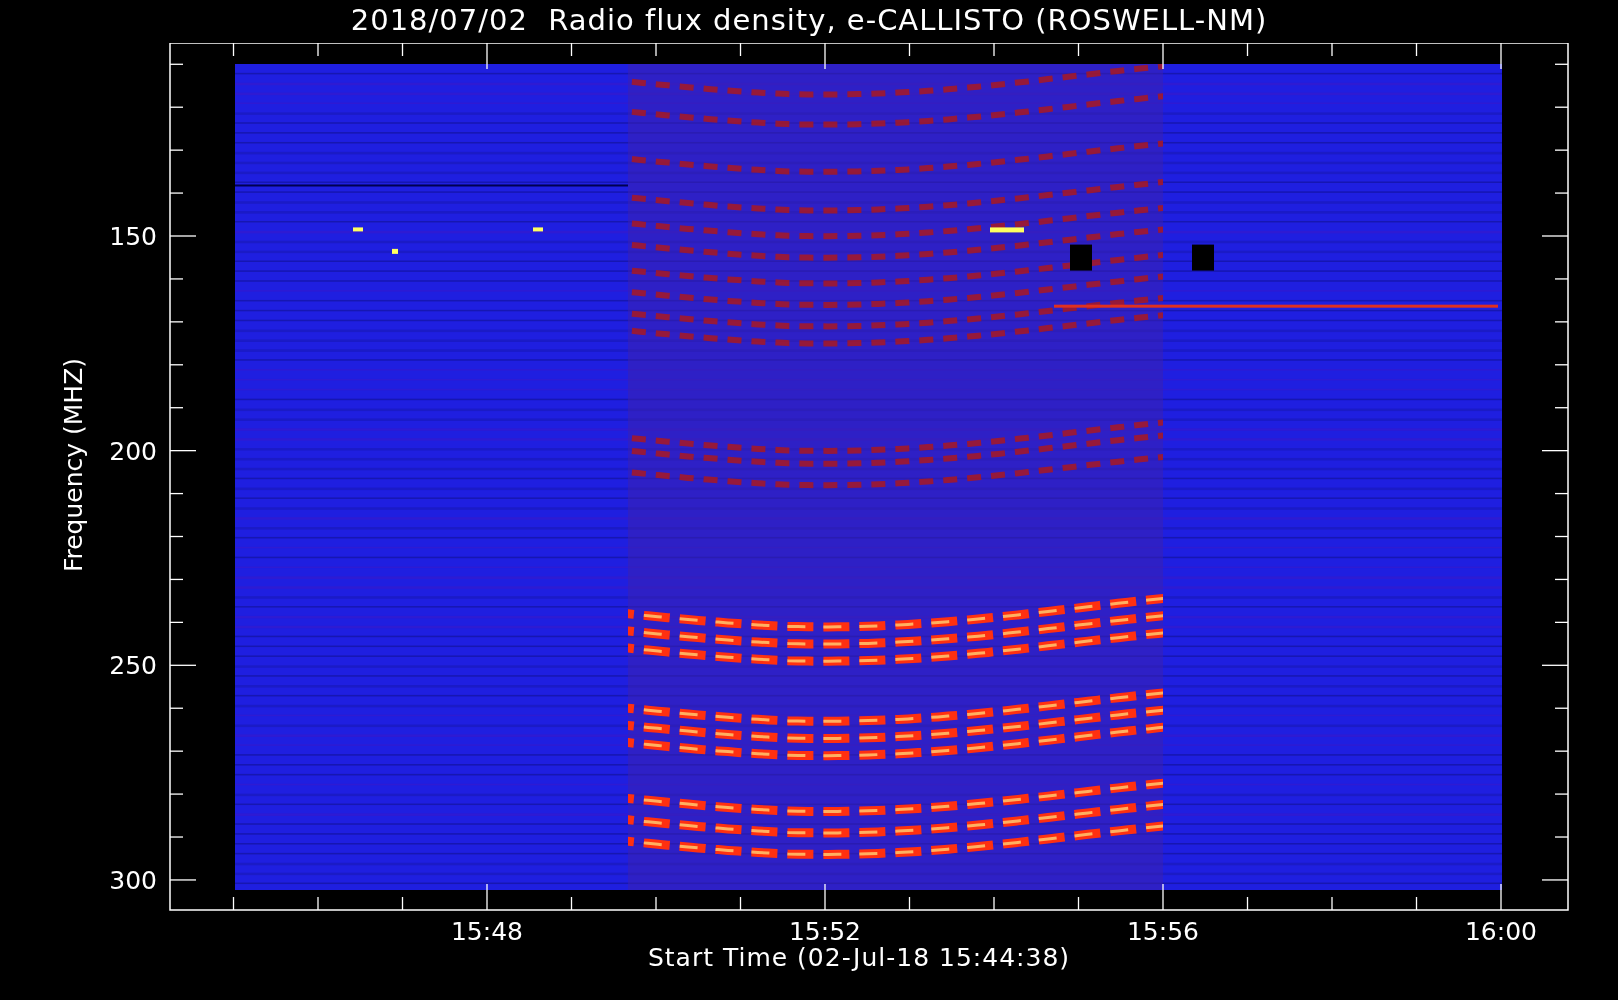 This screenshot has width=1618, height=1000. I want to click on x-axis-label: Start Time (02-Jul-18 15:44:38), so click(859, 958).